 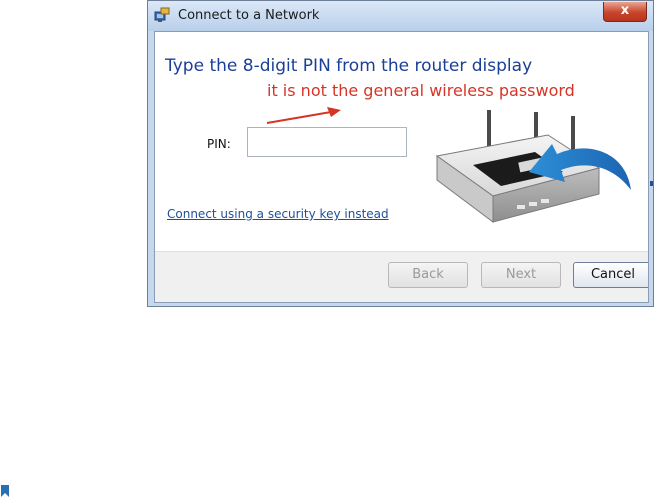 I want to click on pin-label: PIN:, so click(x=219, y=144).